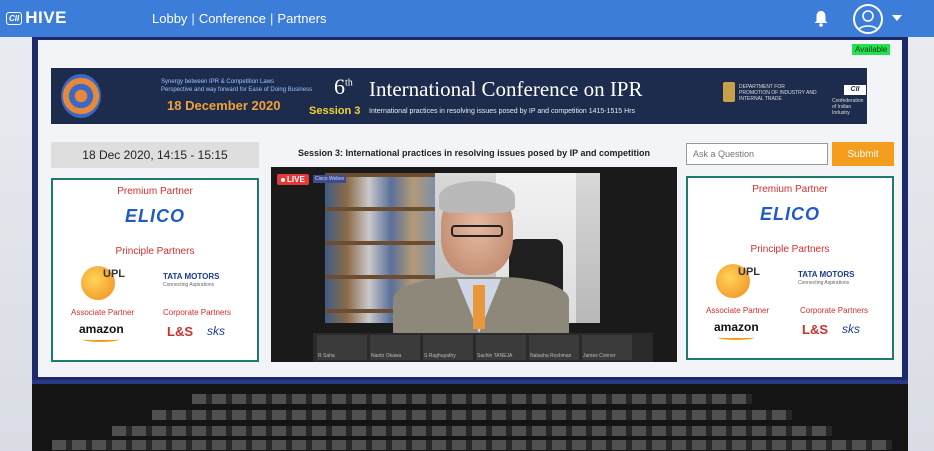 This screenshot has width=934, height=451. Describe the element at coordinates (554, 347) in the screenshot. I see `participant-thumbnail: Natasha Roshman` at that location.